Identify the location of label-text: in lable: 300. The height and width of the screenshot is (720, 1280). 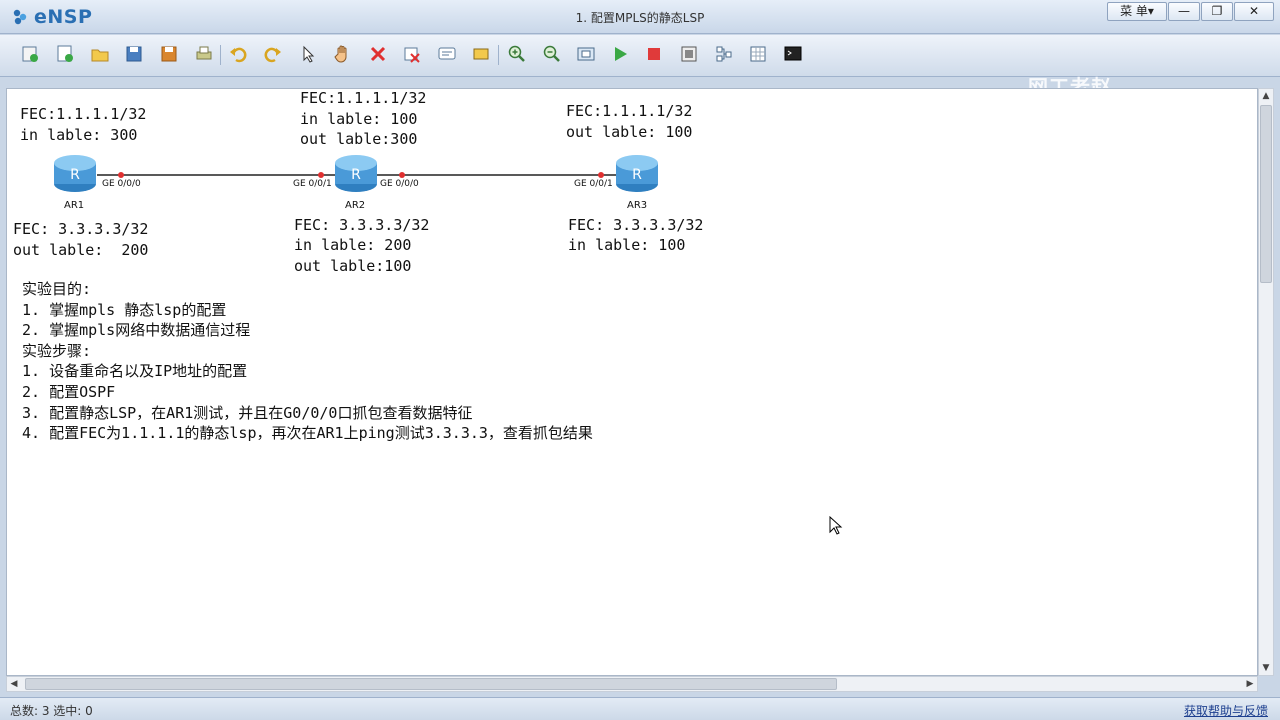
(78, 135).